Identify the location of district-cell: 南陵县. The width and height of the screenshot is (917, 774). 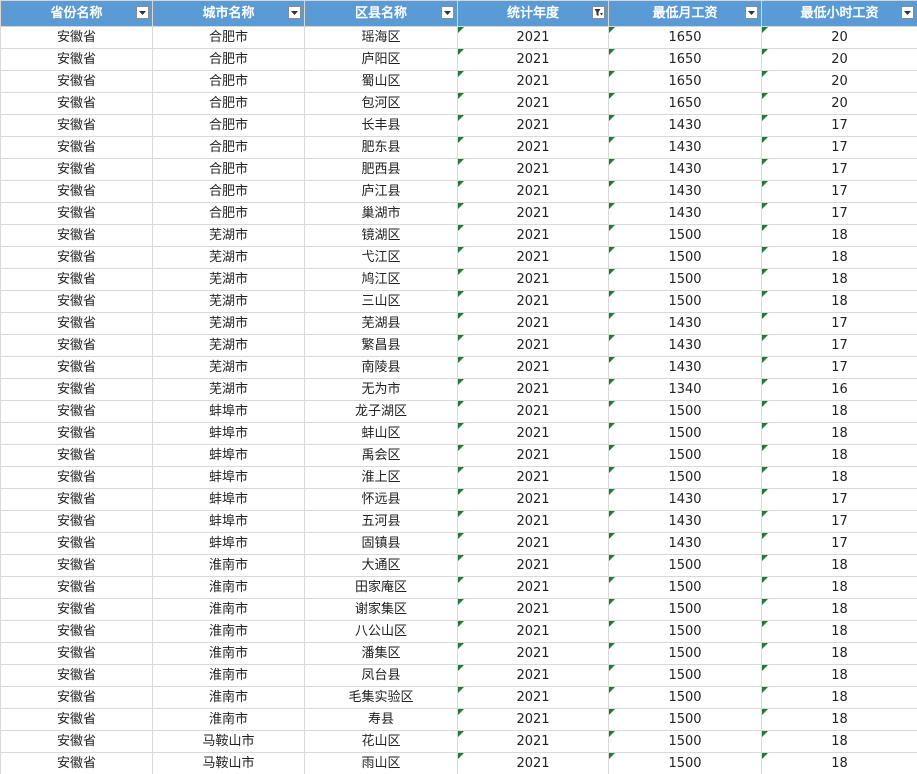
(381, 367).